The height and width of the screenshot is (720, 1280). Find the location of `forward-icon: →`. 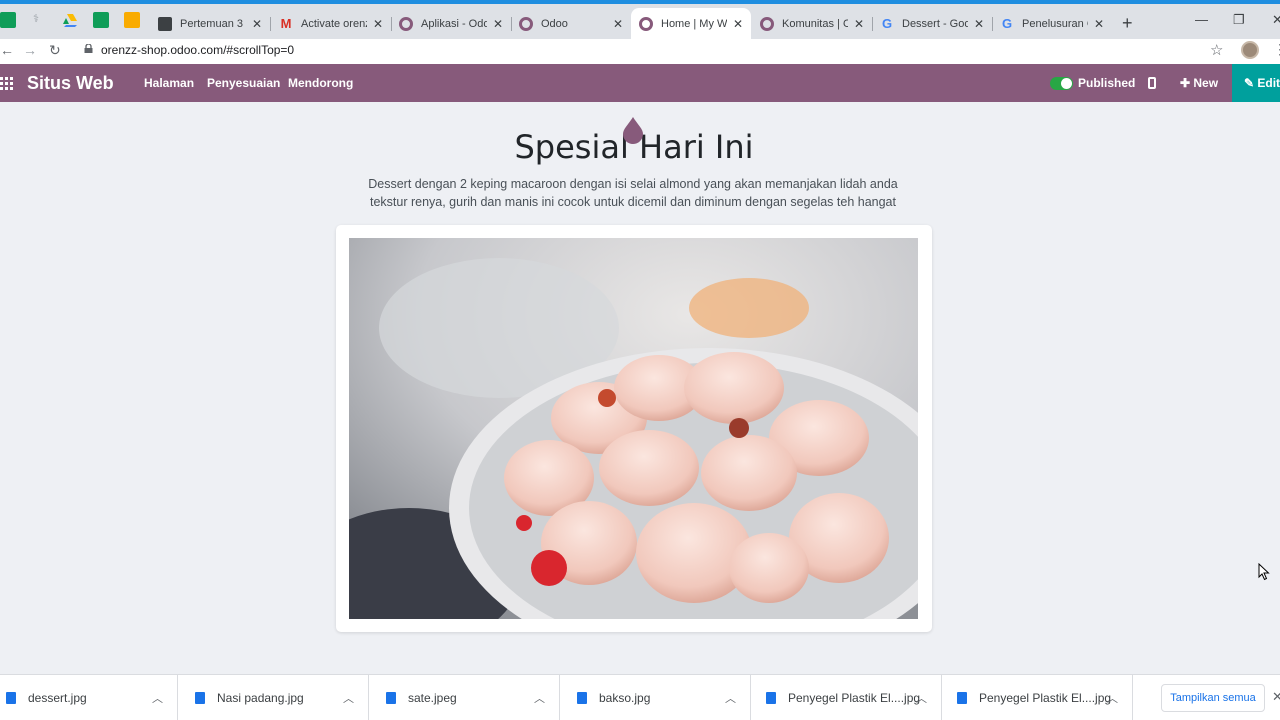

forward-icon: → is located at coordinates (30, 50).